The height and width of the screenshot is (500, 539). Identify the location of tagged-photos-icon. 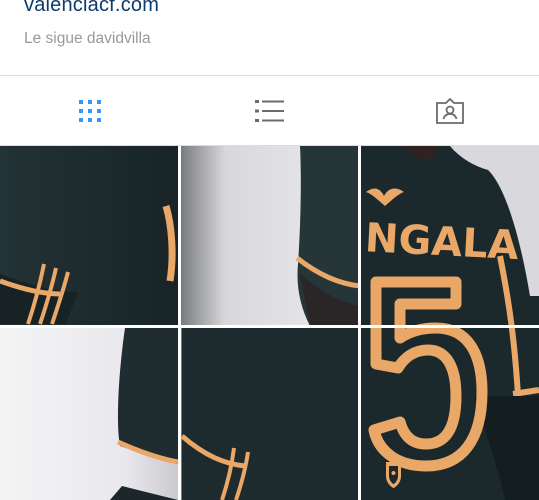
(449, 110).